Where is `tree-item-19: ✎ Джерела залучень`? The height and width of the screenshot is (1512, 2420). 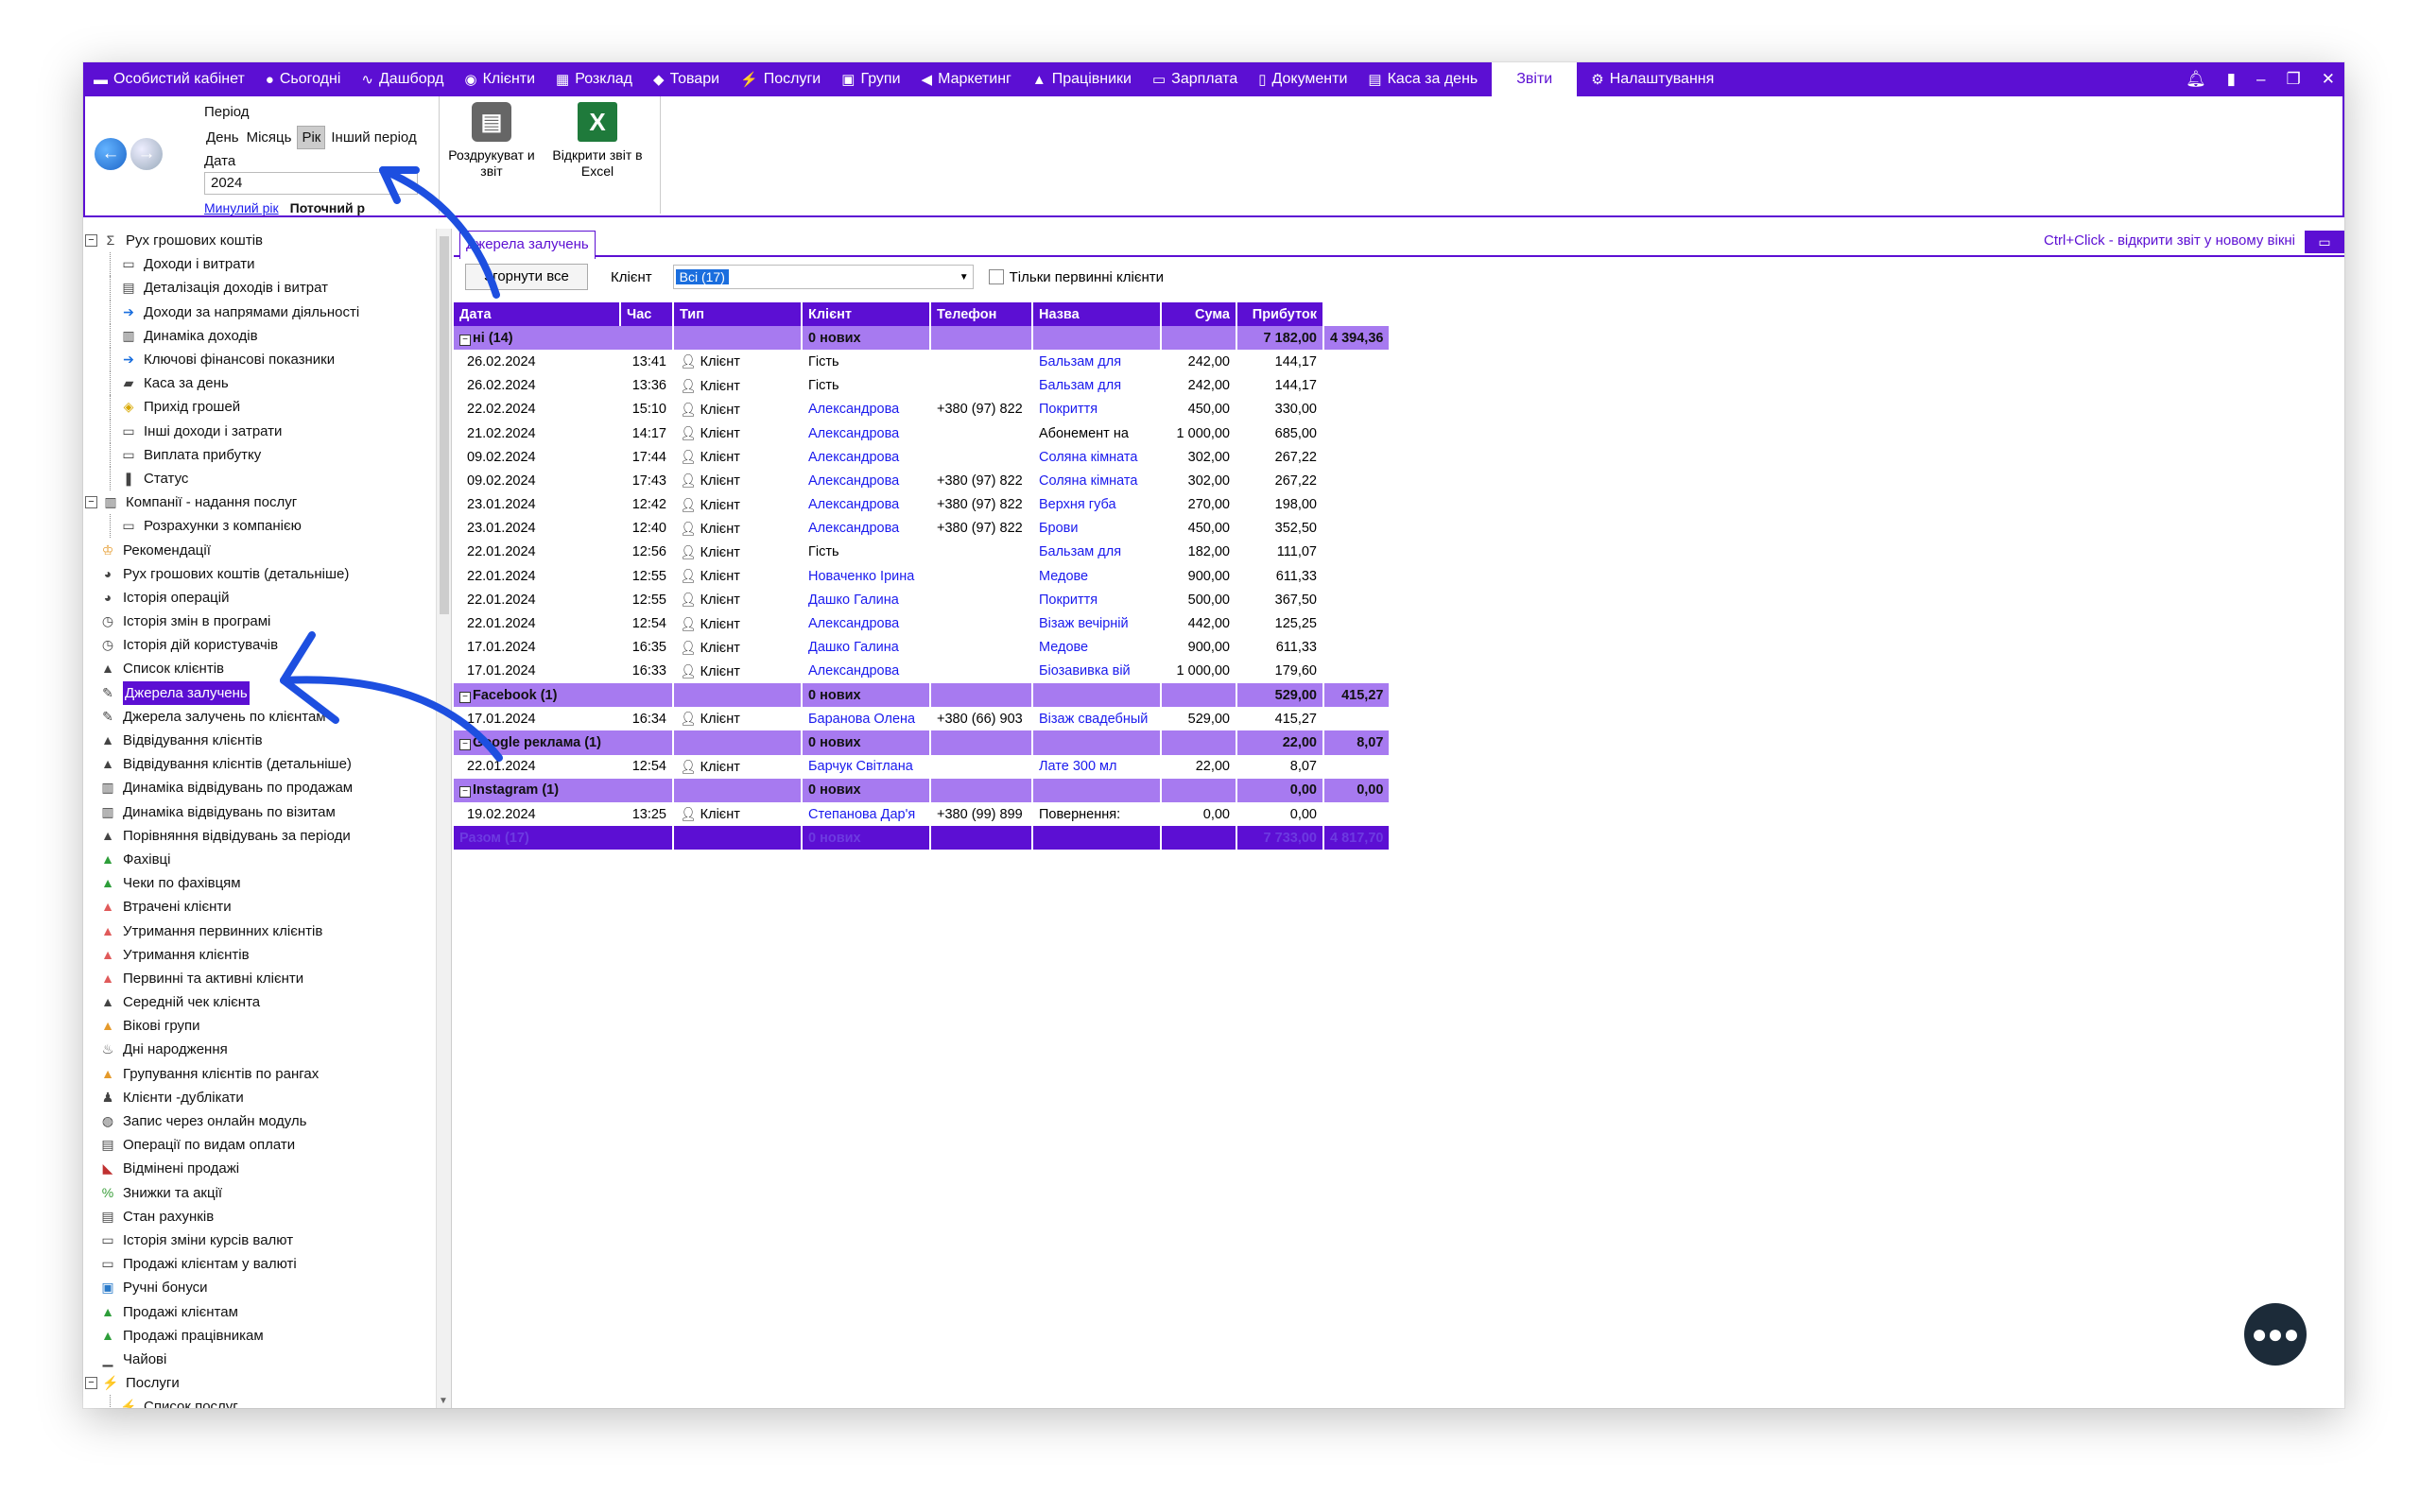
tree-item-19: ✎ Джерела залучень is located at coordinates (267, 692).